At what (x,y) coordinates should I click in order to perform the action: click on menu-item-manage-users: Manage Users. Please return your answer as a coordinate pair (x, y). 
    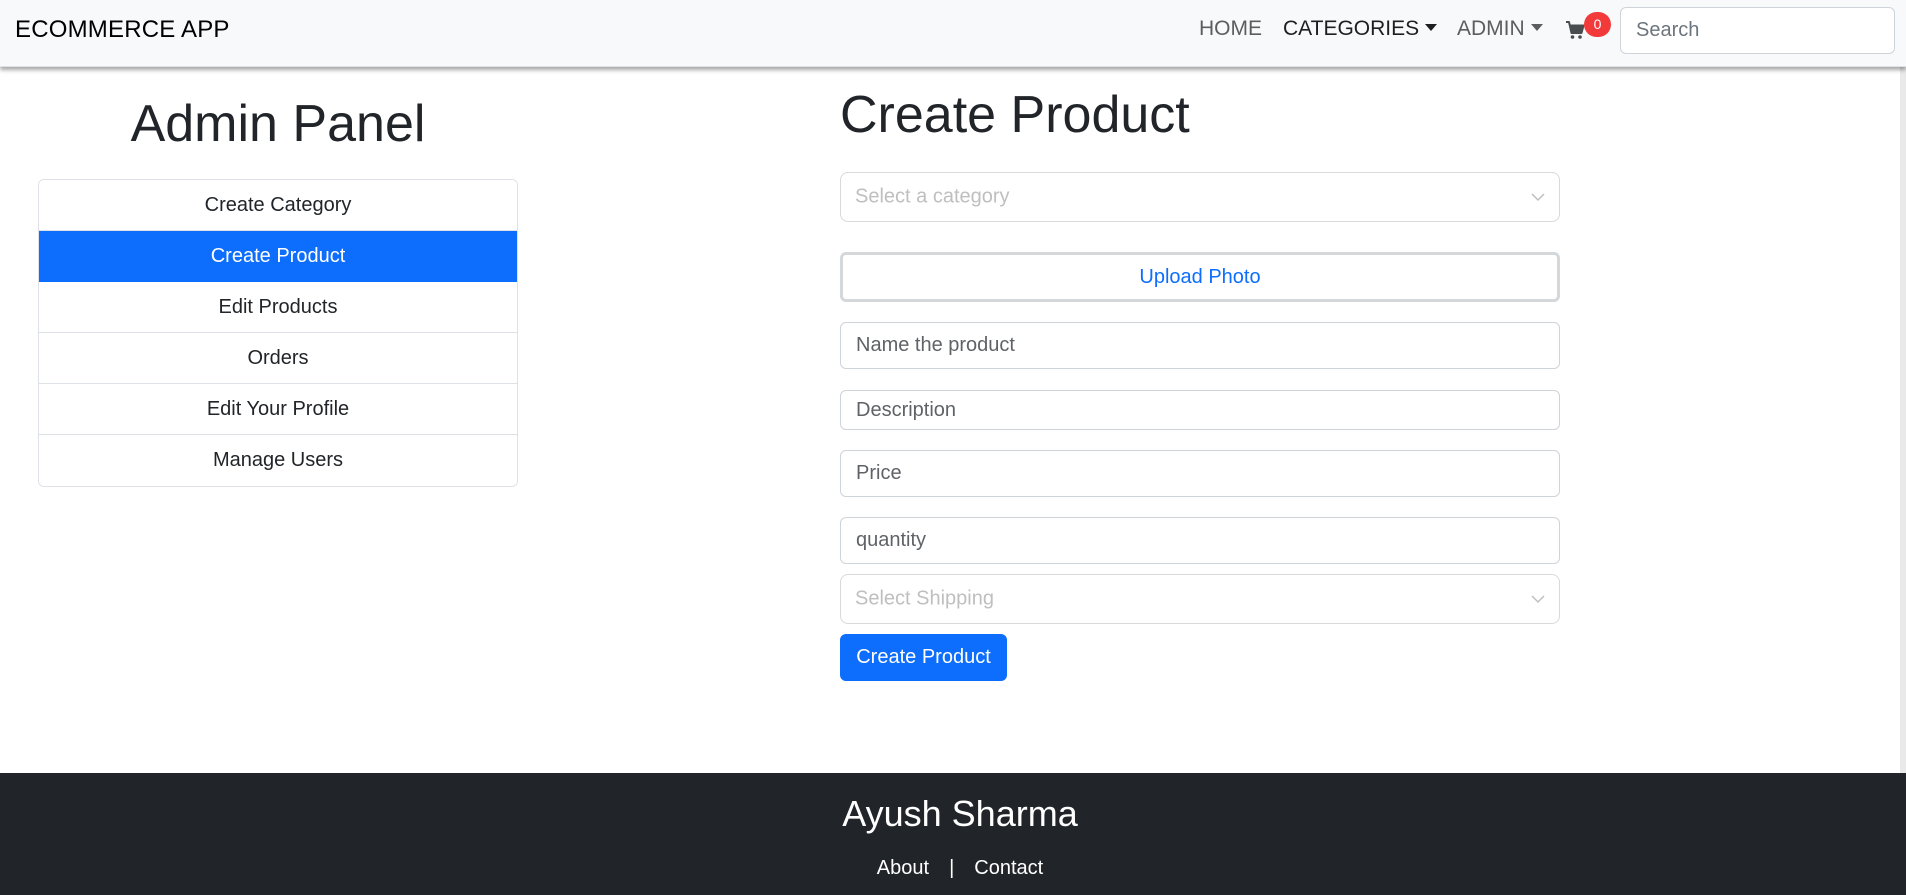
    Looking at the image, I should click on (278, 460).